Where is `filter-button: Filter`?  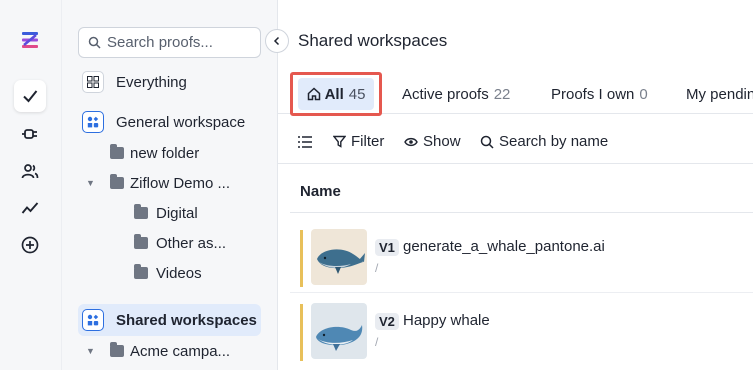
filter-button: Filter is located at coordinates (358, 141).